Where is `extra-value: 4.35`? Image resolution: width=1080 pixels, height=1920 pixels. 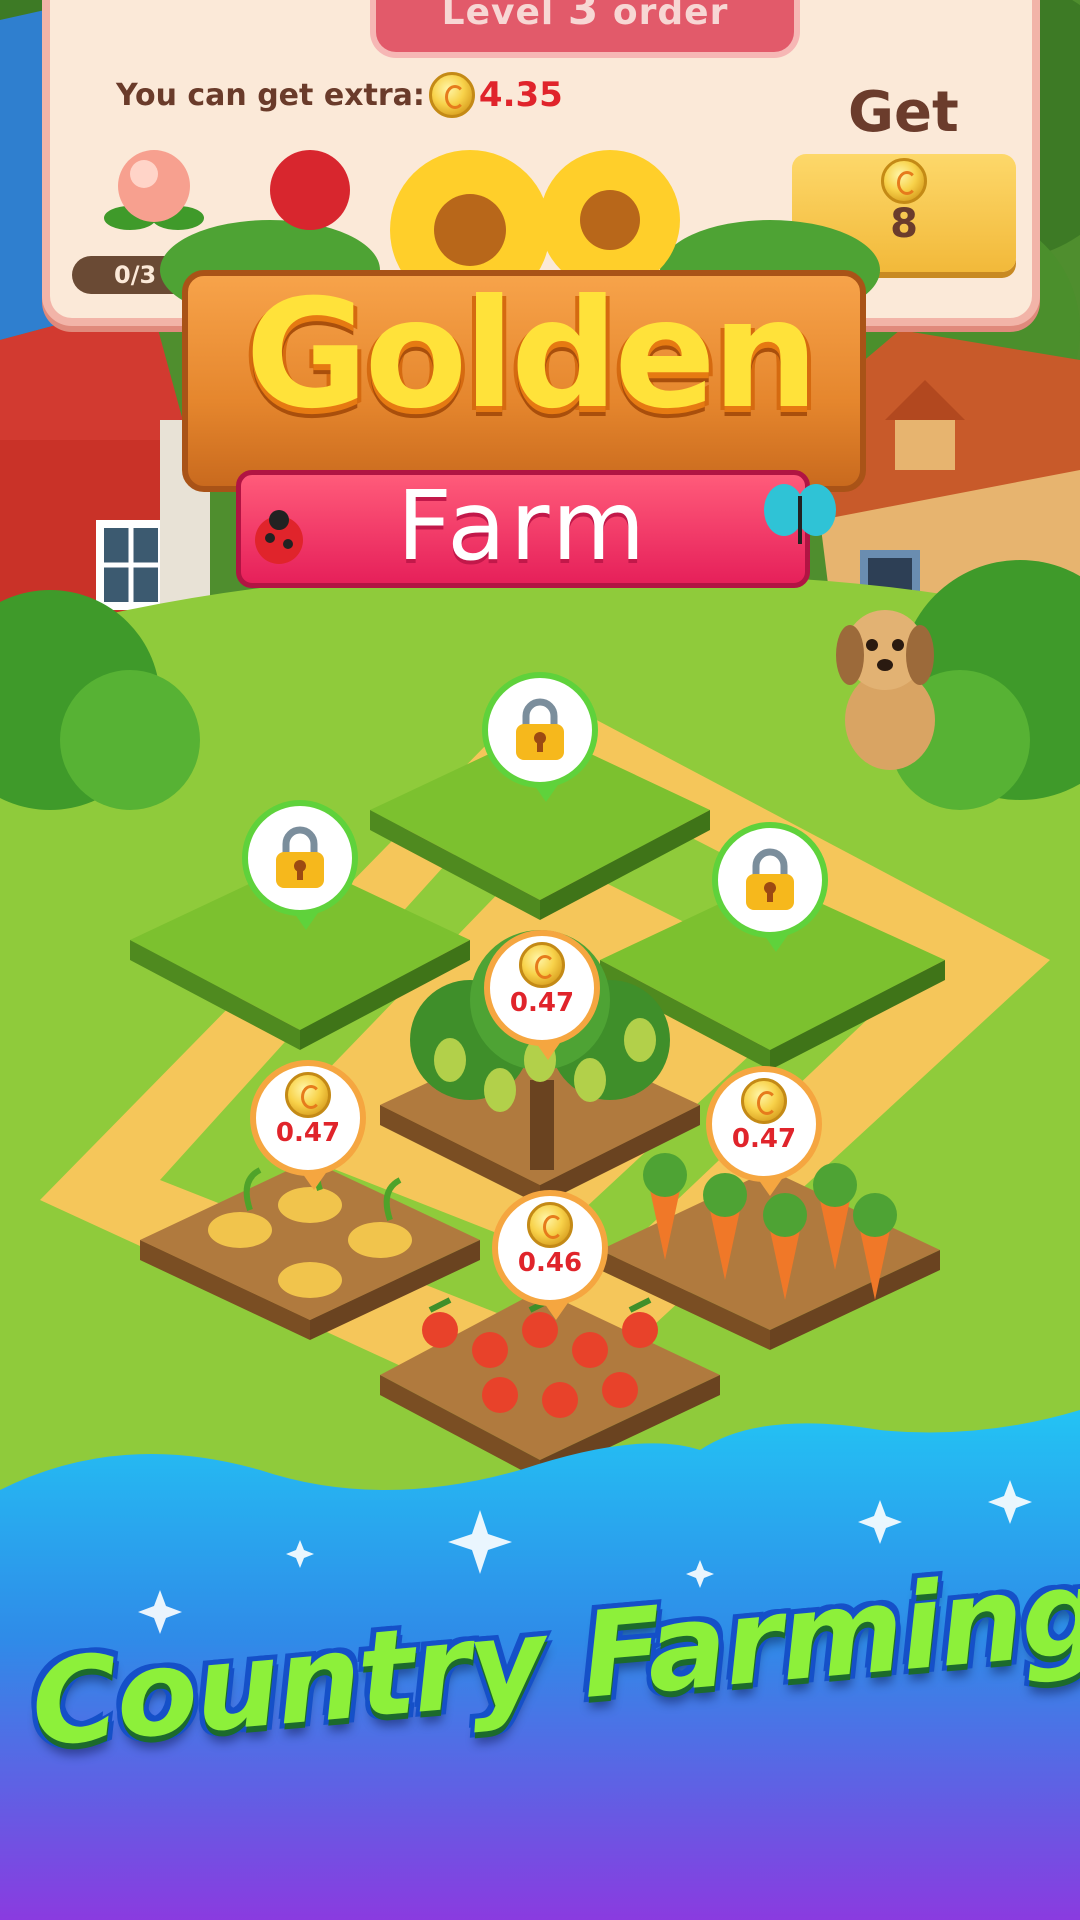
extra-value: 4.35 is located at coordinates (520, 95).